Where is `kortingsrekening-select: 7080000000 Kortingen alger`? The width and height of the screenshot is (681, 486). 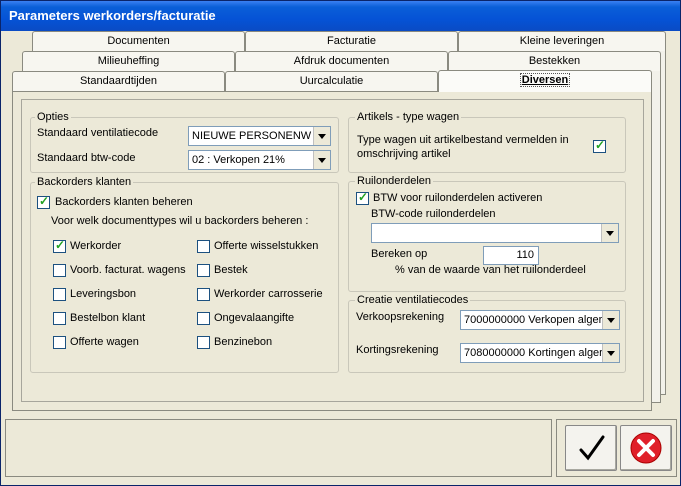
kortingsrekening-select: 7080000000 Kortingen alger is located at coordinates (540, 353).